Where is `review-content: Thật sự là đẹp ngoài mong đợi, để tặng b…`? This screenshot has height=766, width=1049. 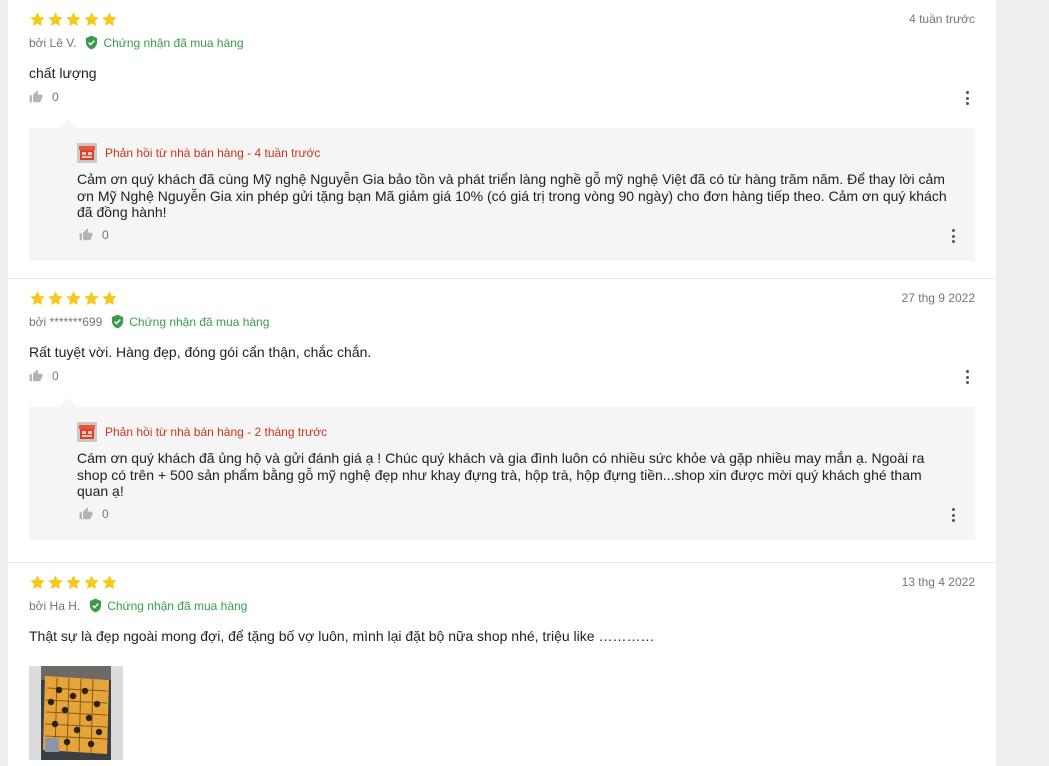 review-content: Thật sự là đẹp ngoài mong đợi, để tặng b… is located at coordinates (342, 636).